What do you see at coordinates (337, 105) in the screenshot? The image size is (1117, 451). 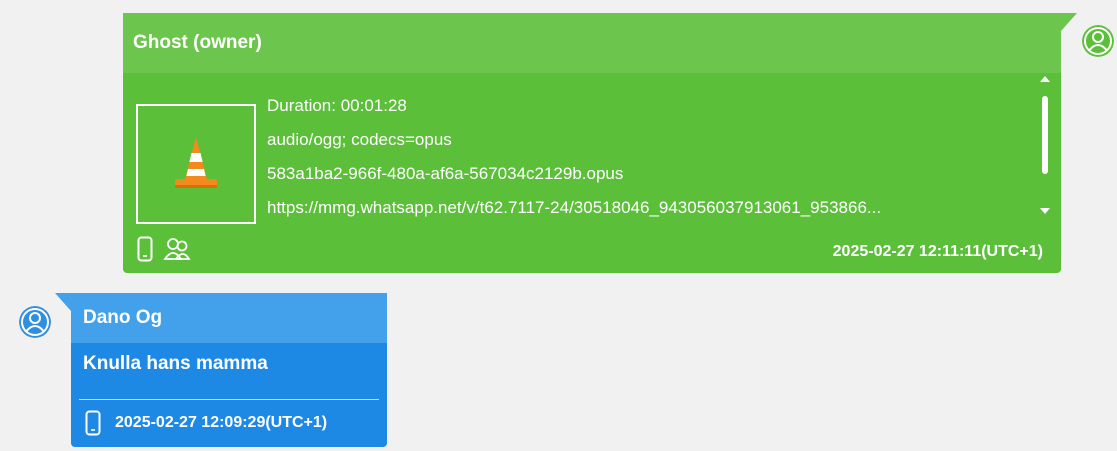 I see `duration-text: Duration: 00:01:28` at bounding box center [337, 105].